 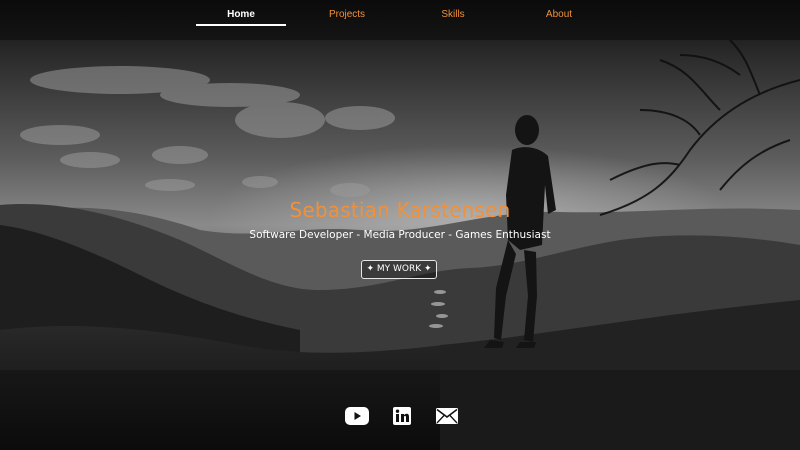 I want to click on nav-projects-link: Projects, so click(x=347, y=13).